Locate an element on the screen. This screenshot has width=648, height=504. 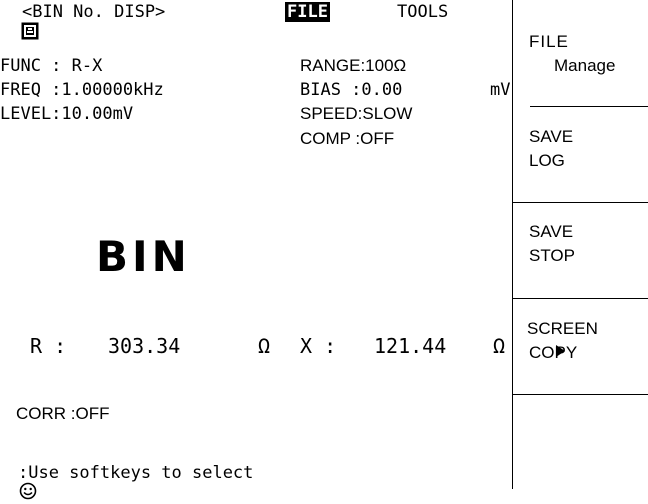
softkey-screen-copy: SCREEN COPY is located at coordinates (580, 346).